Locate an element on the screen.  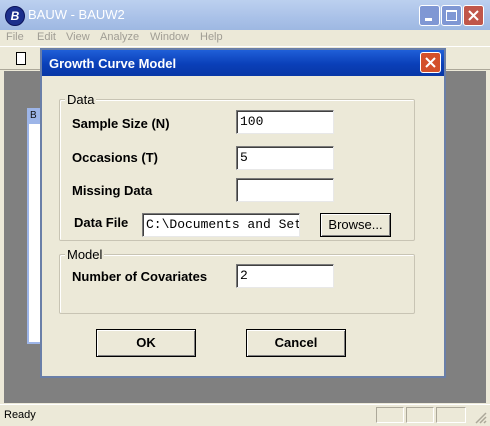
model-group-legend: Model is located at coordinates (85, 254).